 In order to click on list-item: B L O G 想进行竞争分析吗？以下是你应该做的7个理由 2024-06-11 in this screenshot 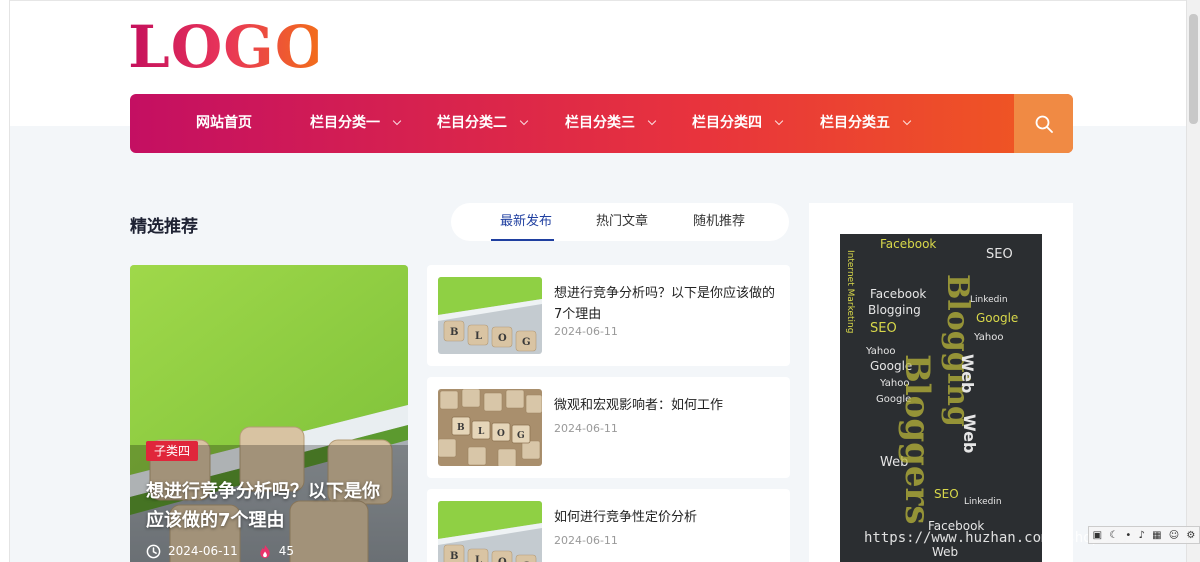, I will do `click(608, 315)`.